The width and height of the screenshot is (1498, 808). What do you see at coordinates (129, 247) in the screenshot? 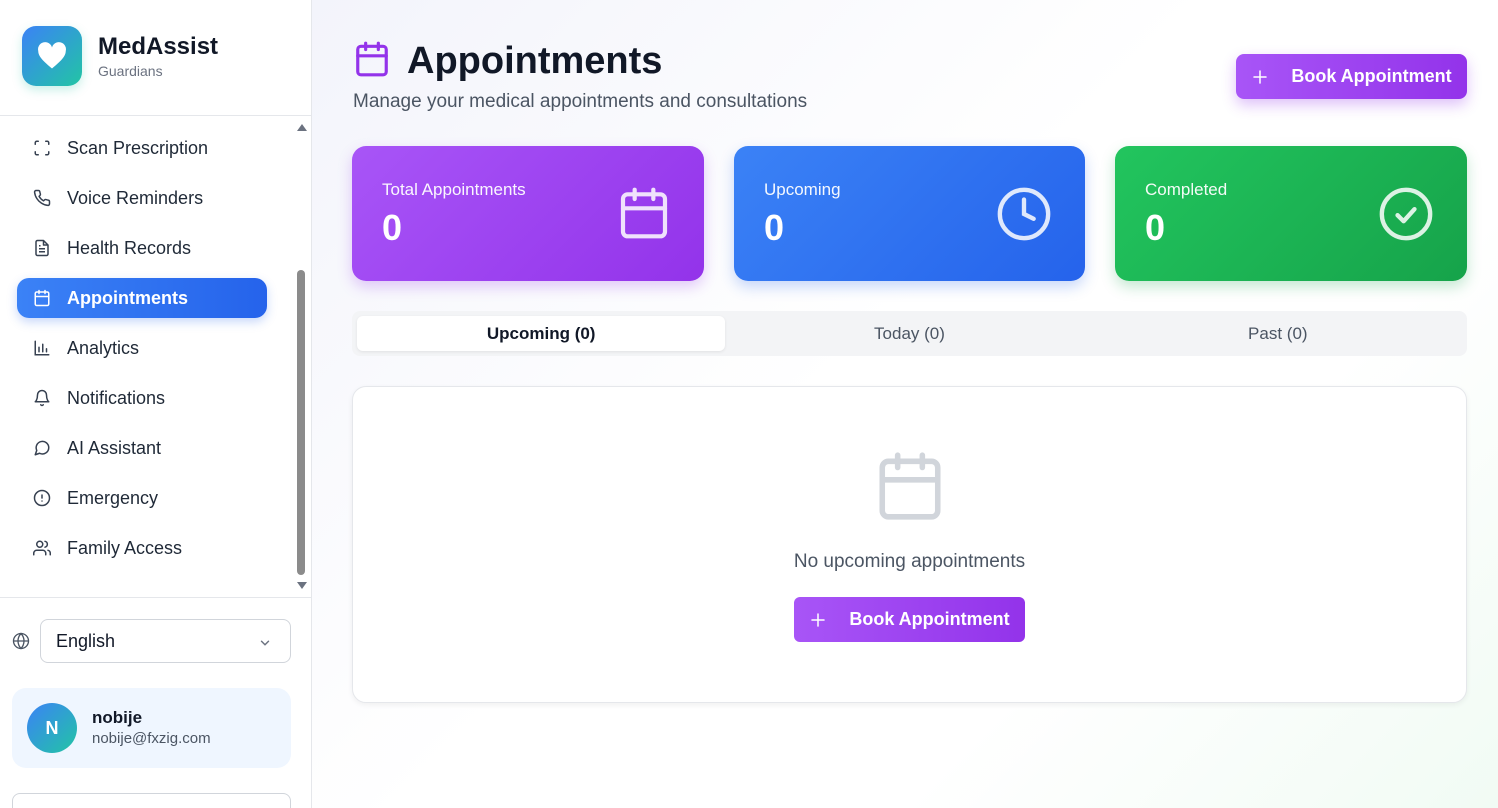
I see `sidebar-item-label: Health Records` at bounding box center [129, 247].